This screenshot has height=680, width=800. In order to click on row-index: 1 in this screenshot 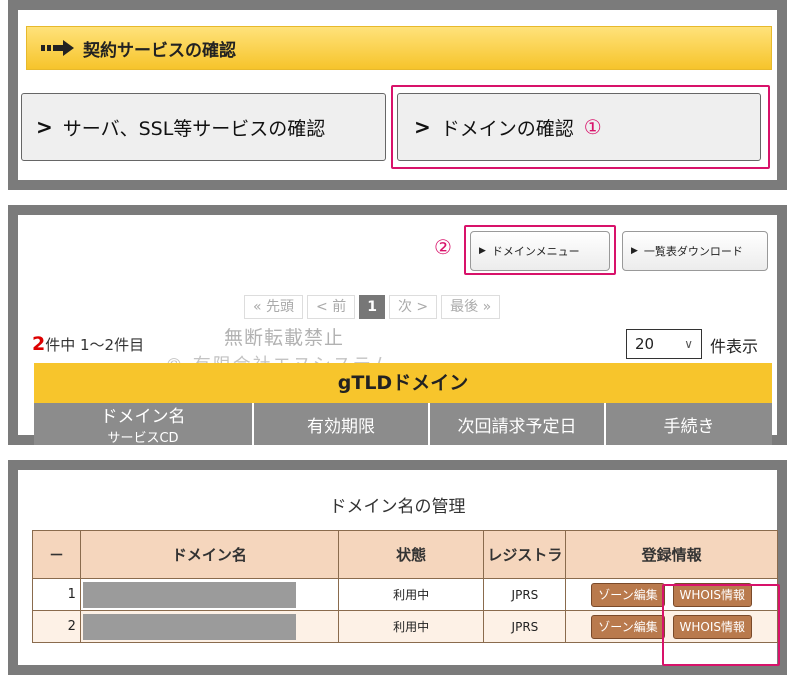, I will do `click(56, 594)`.